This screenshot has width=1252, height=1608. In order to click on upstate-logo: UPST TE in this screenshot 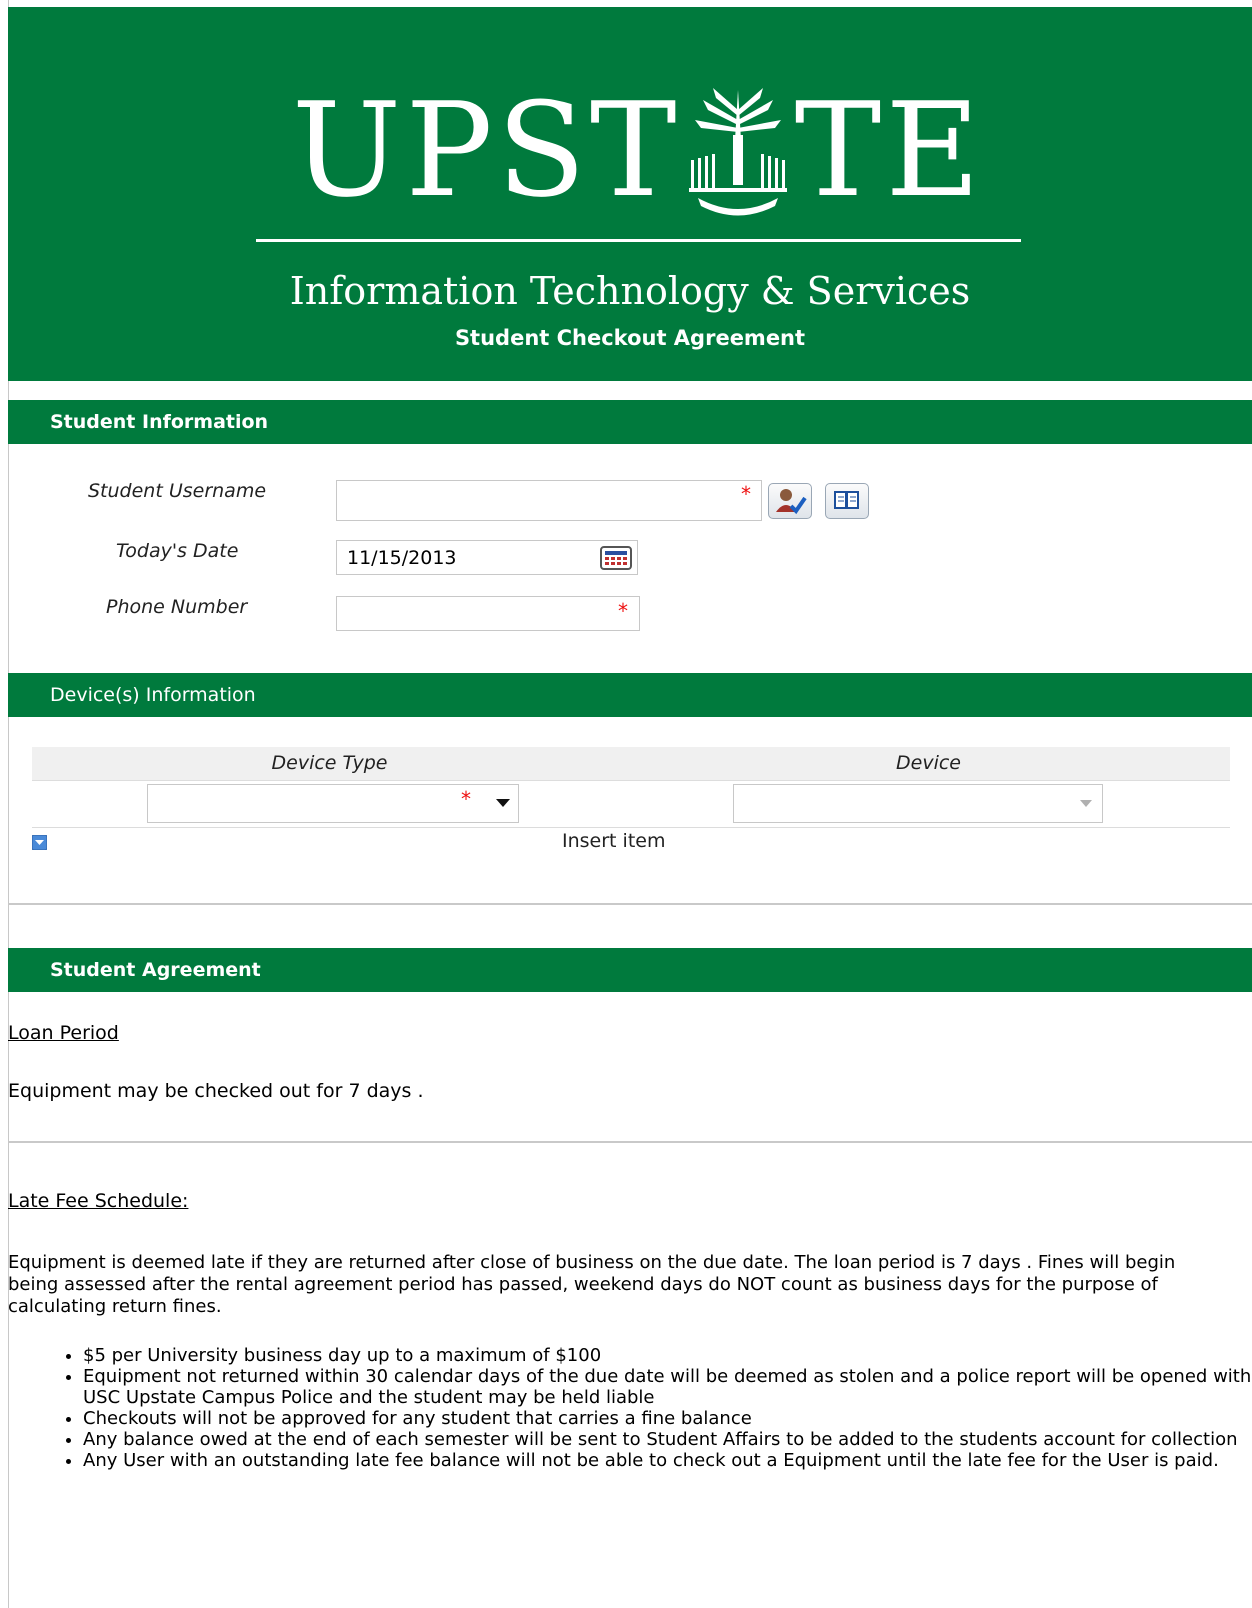, I will do `click(638, 150)`.